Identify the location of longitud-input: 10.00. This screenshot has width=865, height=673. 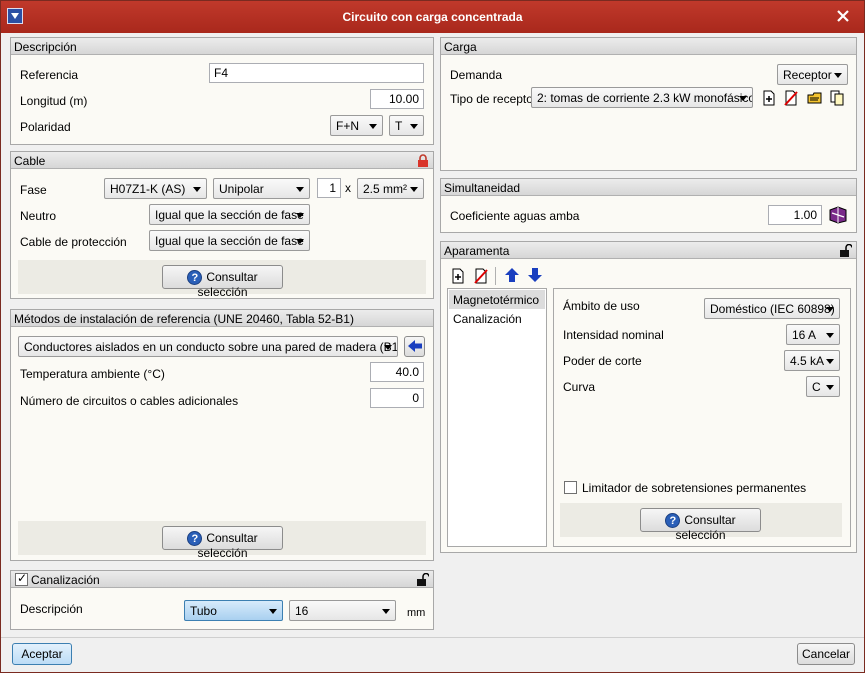
(397, 99).